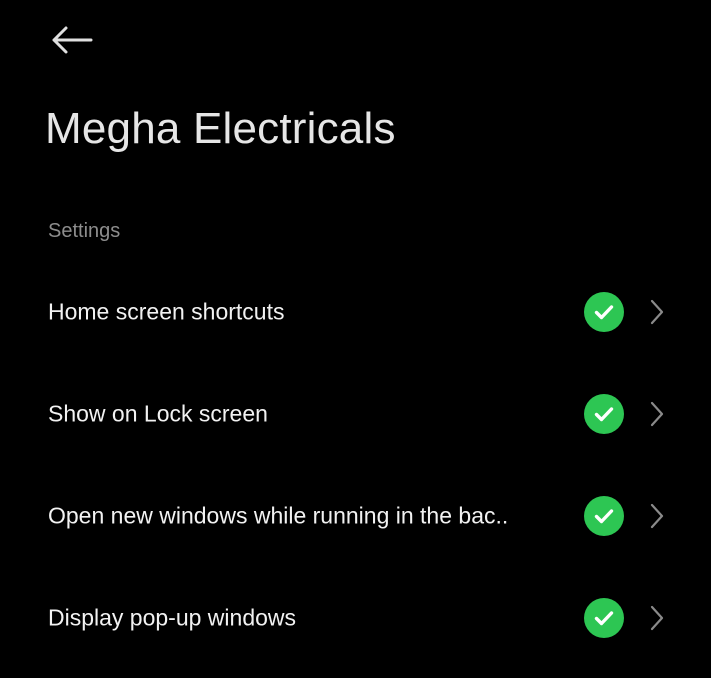 Image resolution: width=711 pixels, height=678 pixels. Describe the element at coordinates (84, 231) in the screenshot. I see `section-header-settings: Settings` at that location.